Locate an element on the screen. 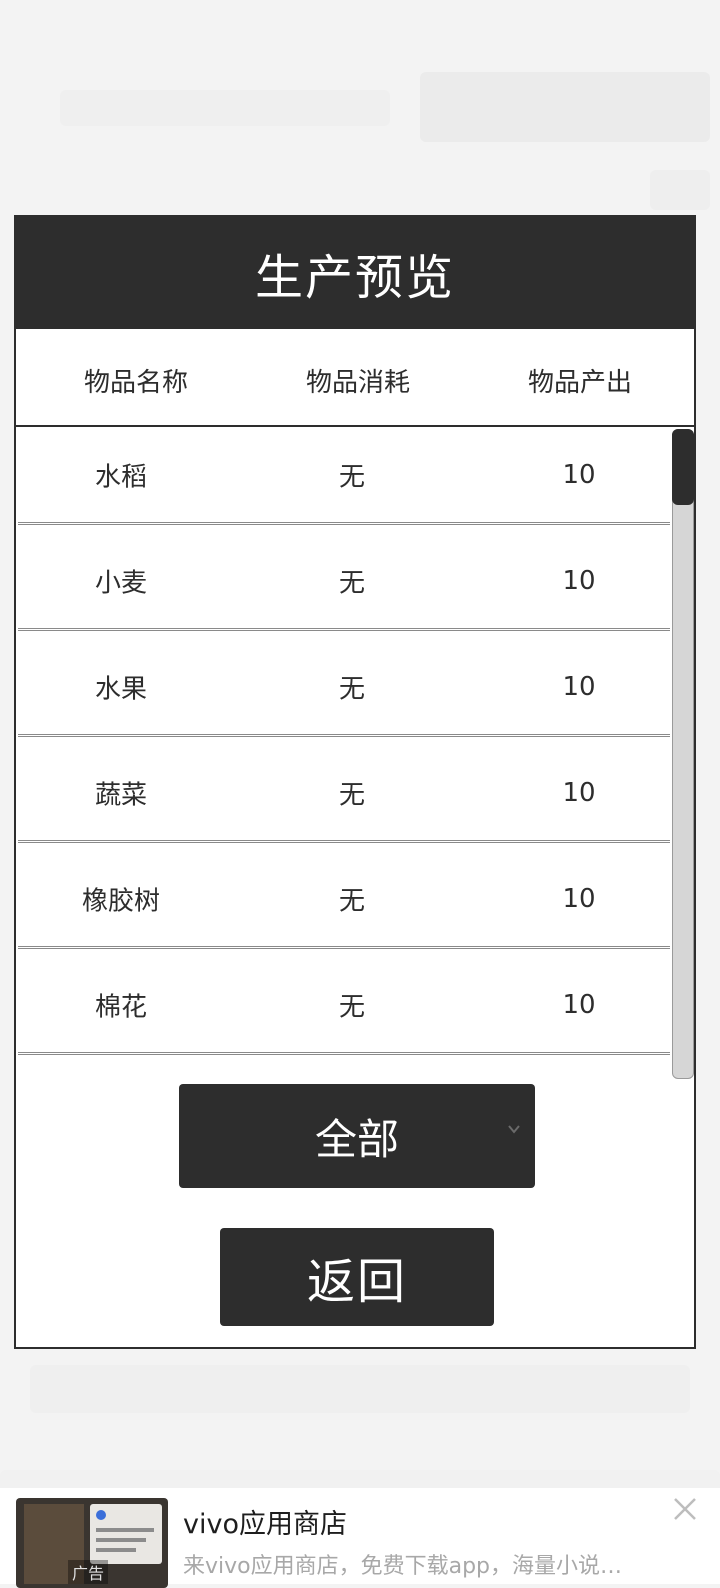 This screenshot has width=720, height=1588. cell-item-name: 蔬菜 is located at coordinates (121, 795).